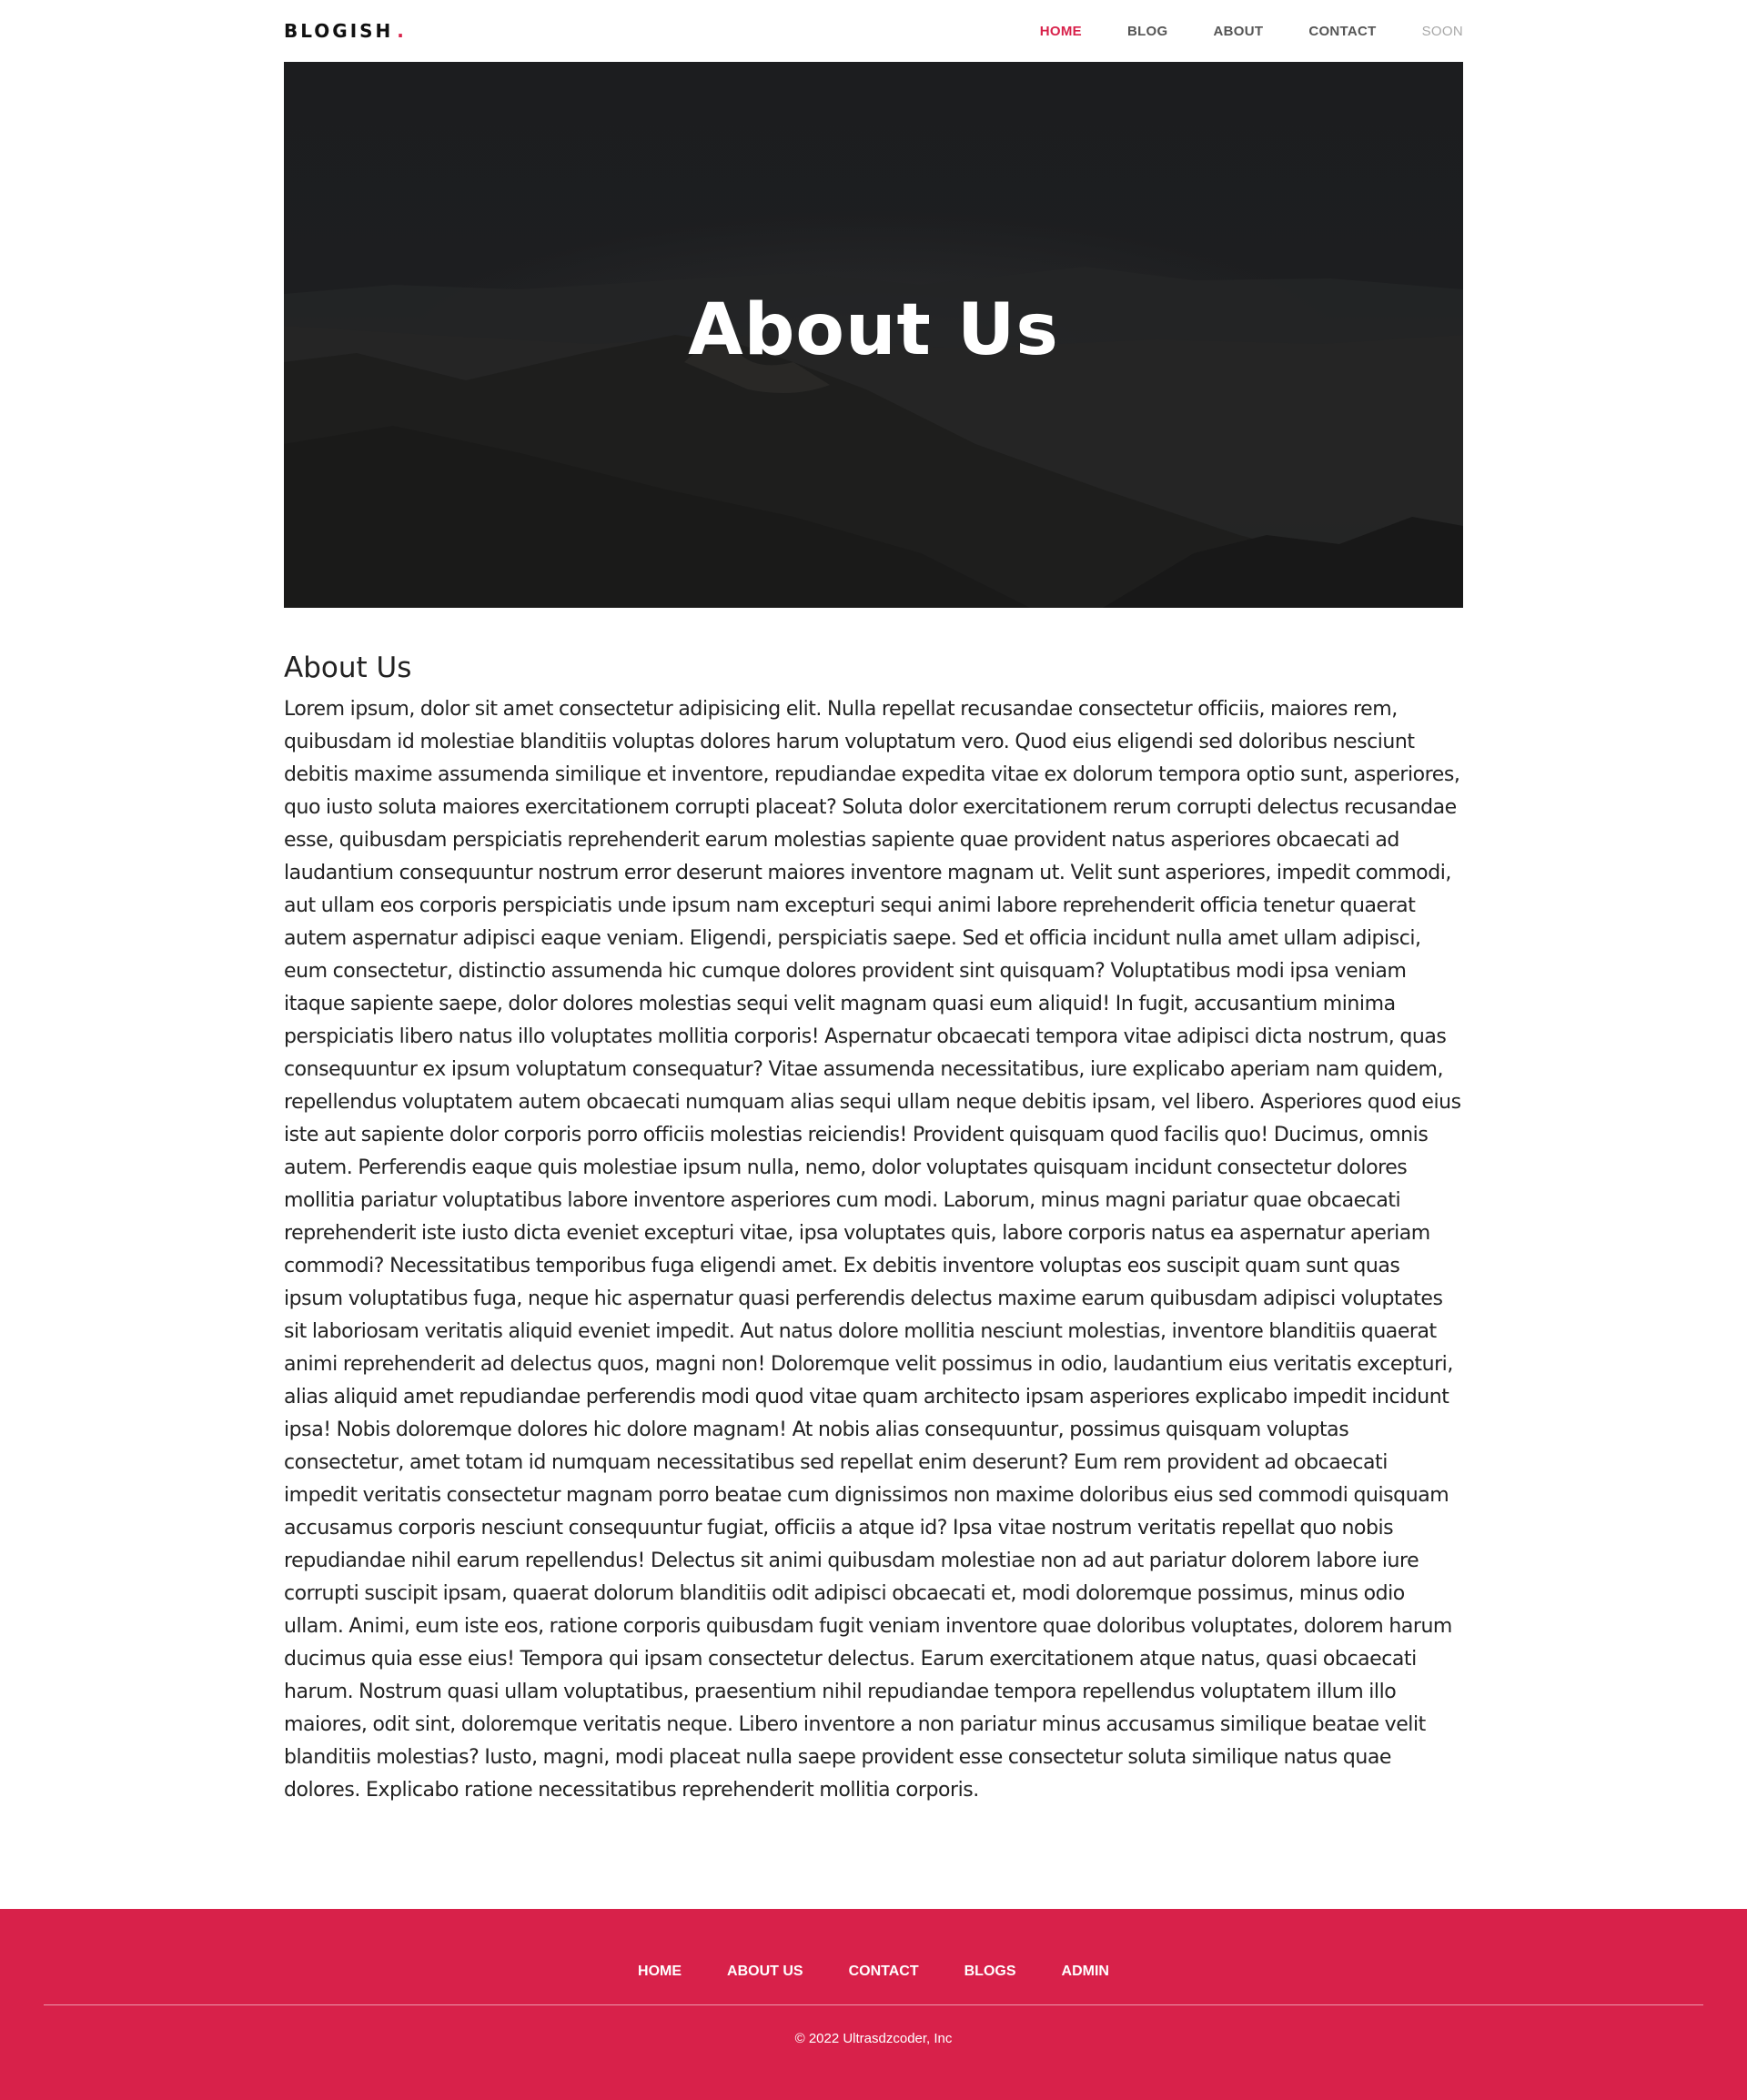 The height and width of the screenshot is (2100, 1747). I want to click on nav-soon-link: SOON, so click(1443, 31).